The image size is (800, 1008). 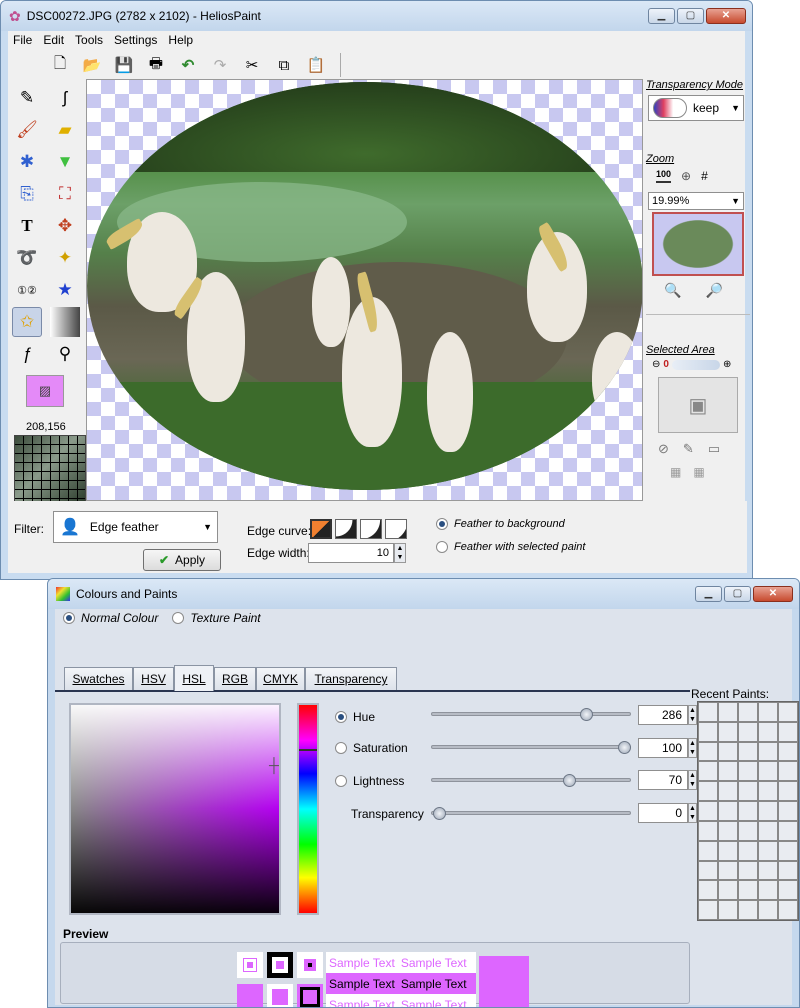 What do you see at coordinates (713, 290) in the screenshot?
I see `zoom-out-icon: 🔎` at bounding box center [713, 290].